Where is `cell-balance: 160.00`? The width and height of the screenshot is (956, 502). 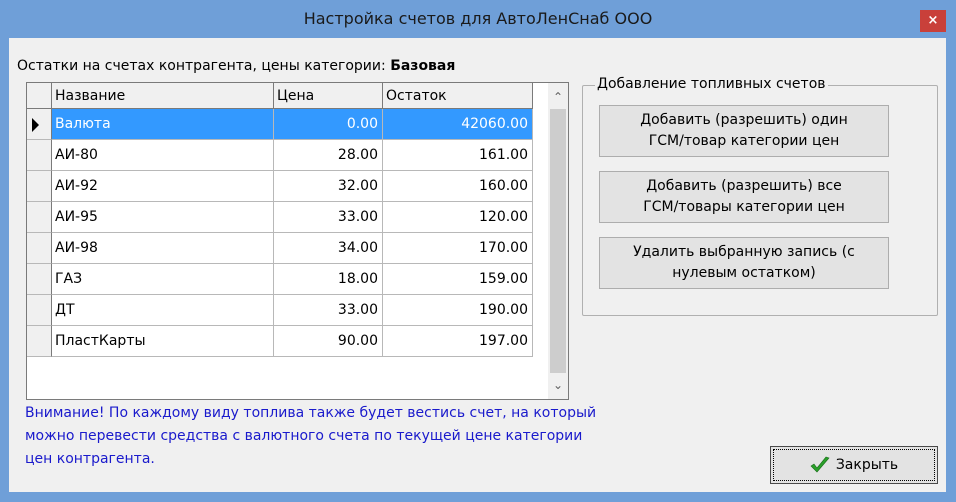 cell-balance: 160.00 is located at coordinates (458, 186).